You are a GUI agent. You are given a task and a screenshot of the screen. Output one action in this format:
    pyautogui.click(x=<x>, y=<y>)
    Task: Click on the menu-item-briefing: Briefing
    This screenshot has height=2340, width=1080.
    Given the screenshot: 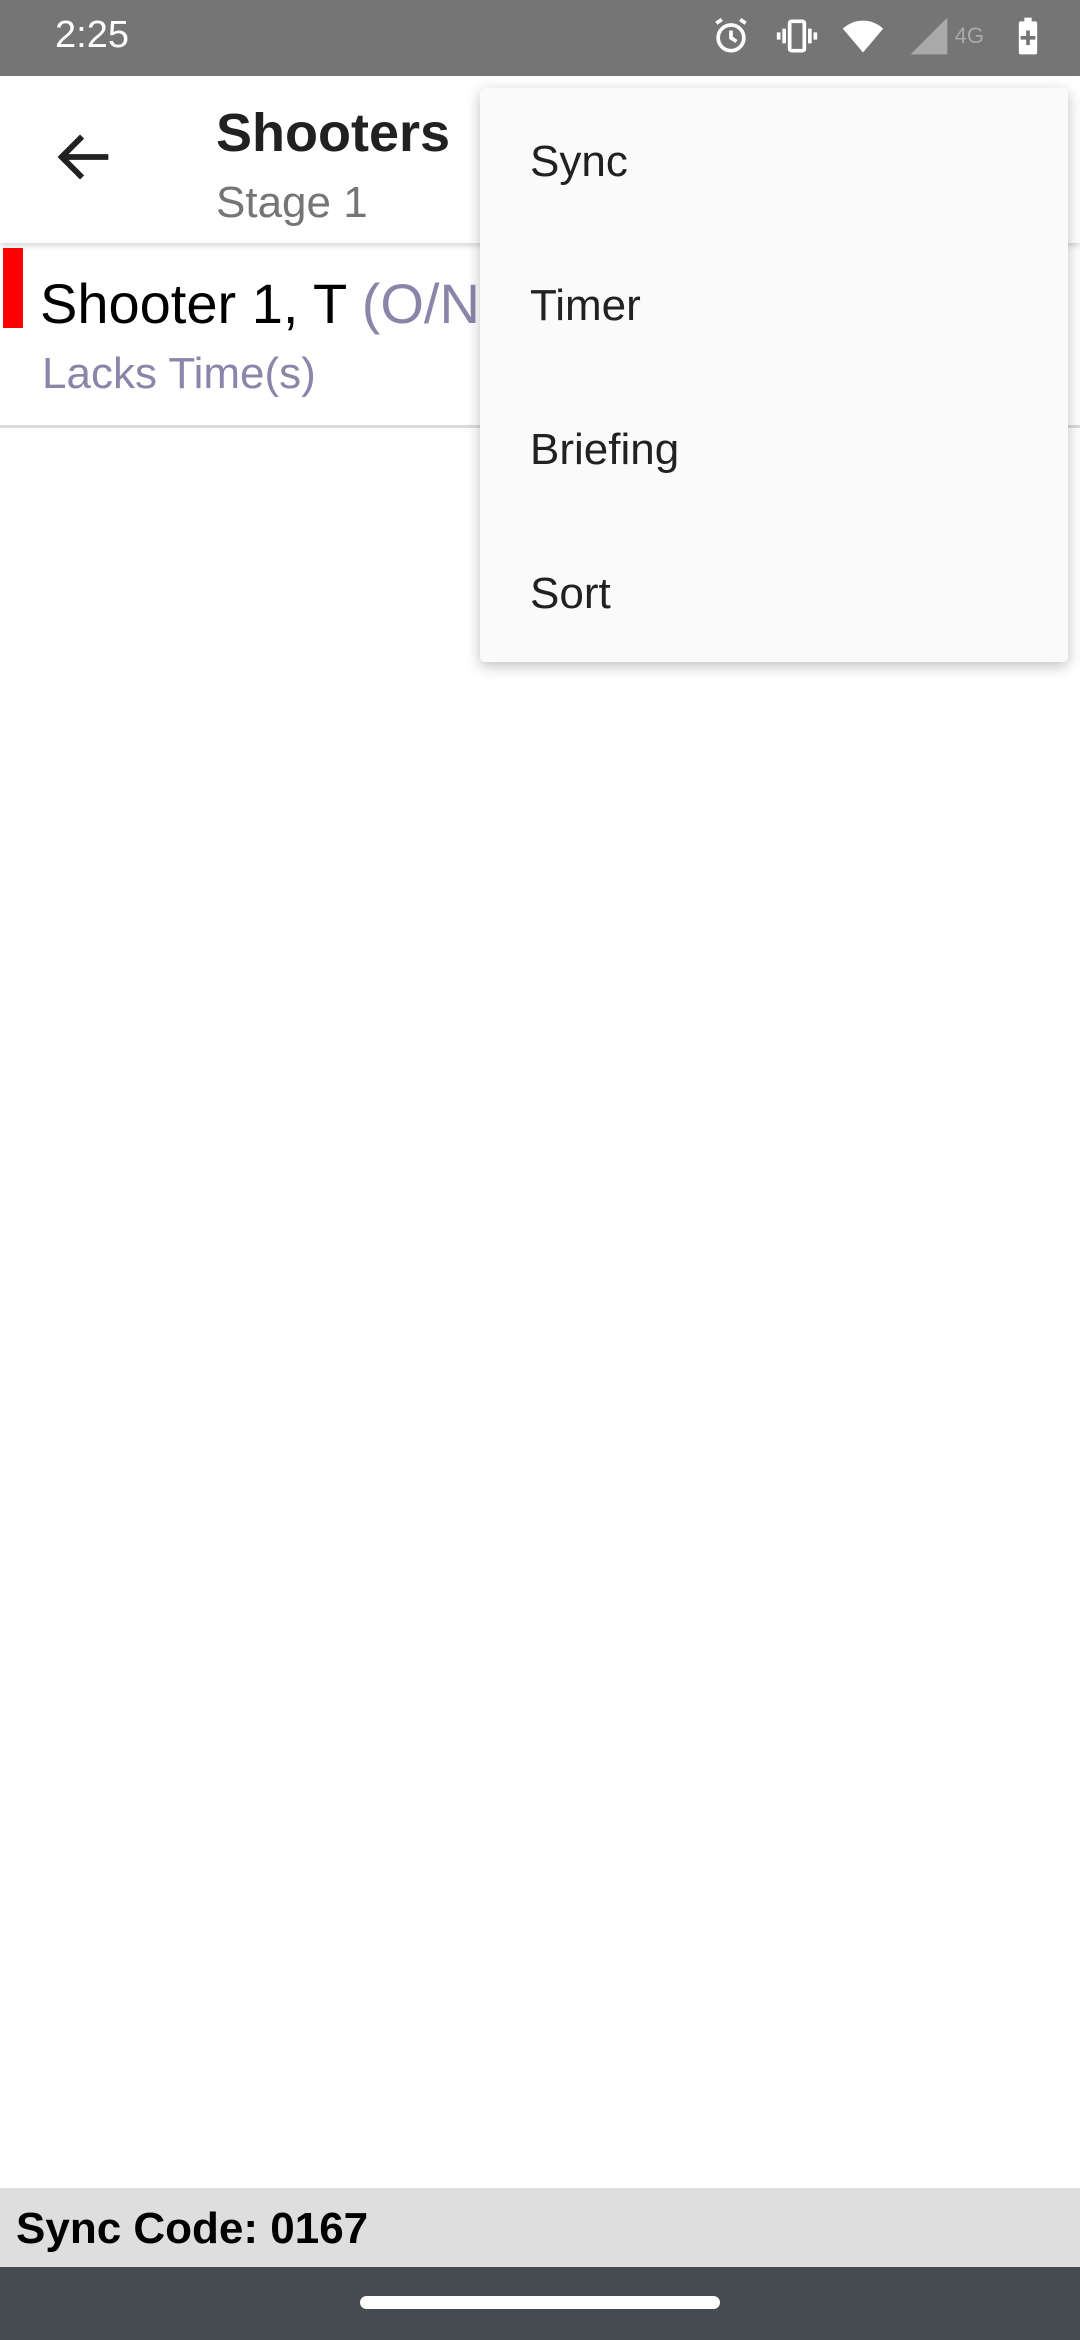 What is the action you would take?
    pyautogui.click(x=774, y=450)
    